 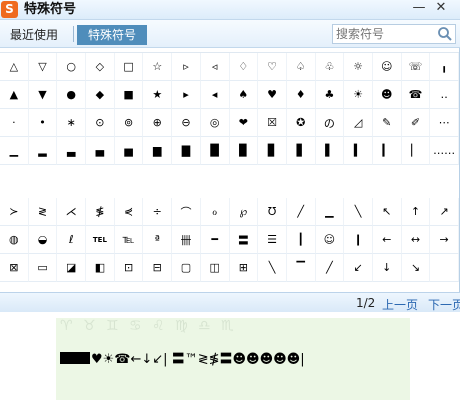 I want to click on symbol-cell: ⊟, so click(x=158, y=268).